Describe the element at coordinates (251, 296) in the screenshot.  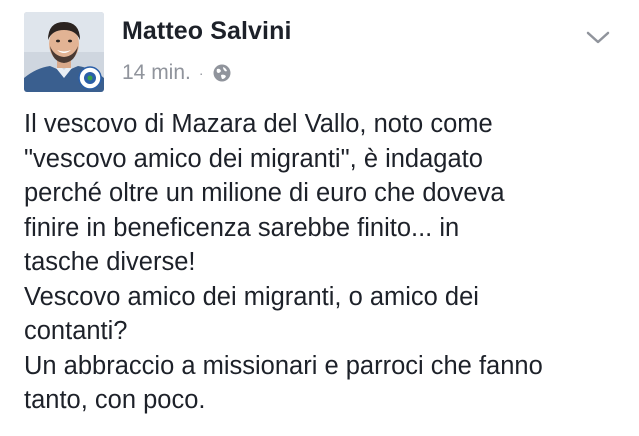
I see `post-text-line: Vescovo amico dei migranti, o amico dei` at that location.